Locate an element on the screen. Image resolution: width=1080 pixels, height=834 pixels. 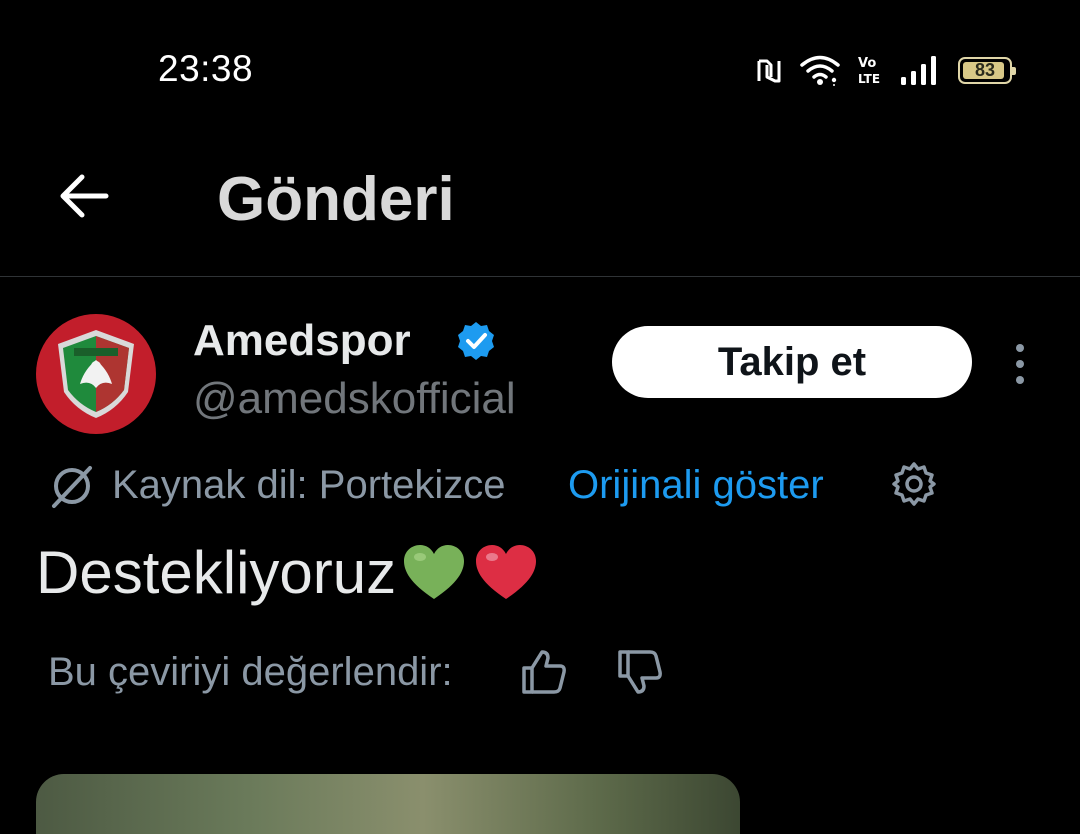
tweet-text: Destekliyoruz is located at coordinates (288, 572).